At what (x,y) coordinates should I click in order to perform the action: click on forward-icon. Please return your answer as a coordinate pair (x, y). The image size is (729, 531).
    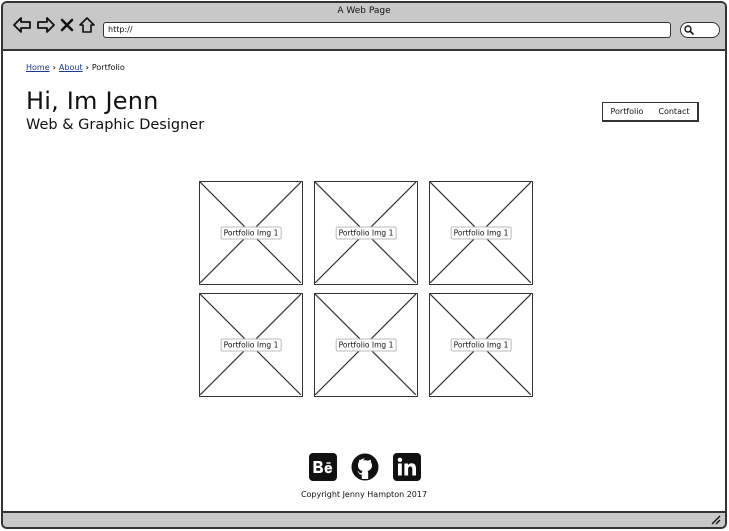
    Looking at the image, I should click on (46, 25).